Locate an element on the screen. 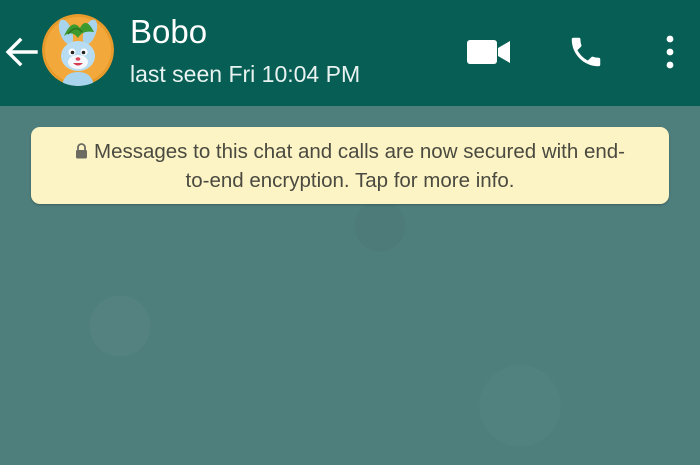  avatar is located at coordinates (78, 50).